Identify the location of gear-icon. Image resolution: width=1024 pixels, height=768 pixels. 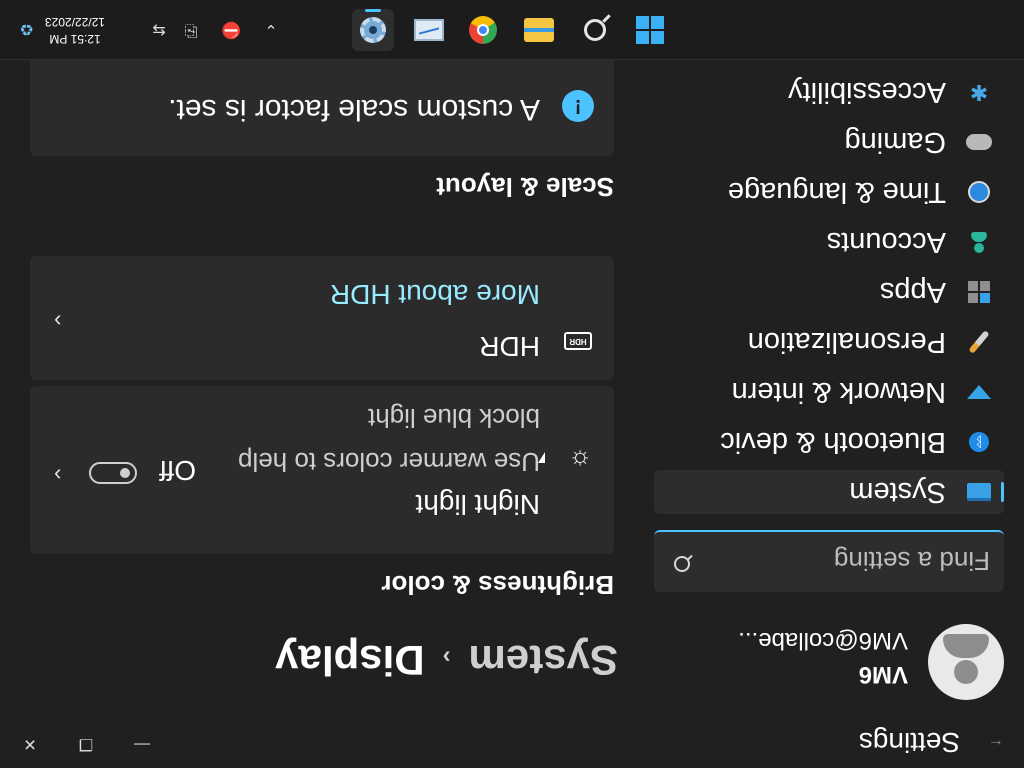
(373, 30).